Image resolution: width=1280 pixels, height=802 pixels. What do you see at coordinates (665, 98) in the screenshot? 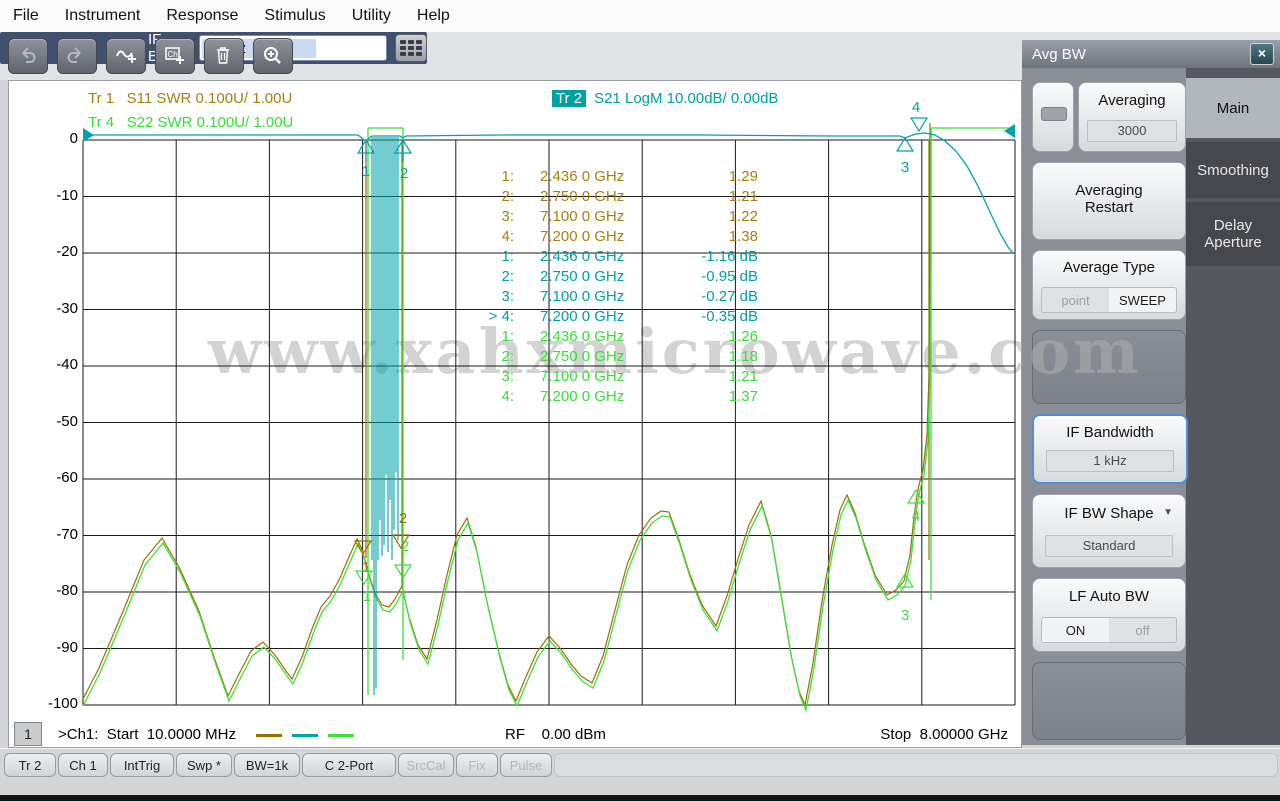
I see `trace2-legend: Tr 2 S21 LogM 10.00dB/ 0.00dB` at bounding box center [665, 98].